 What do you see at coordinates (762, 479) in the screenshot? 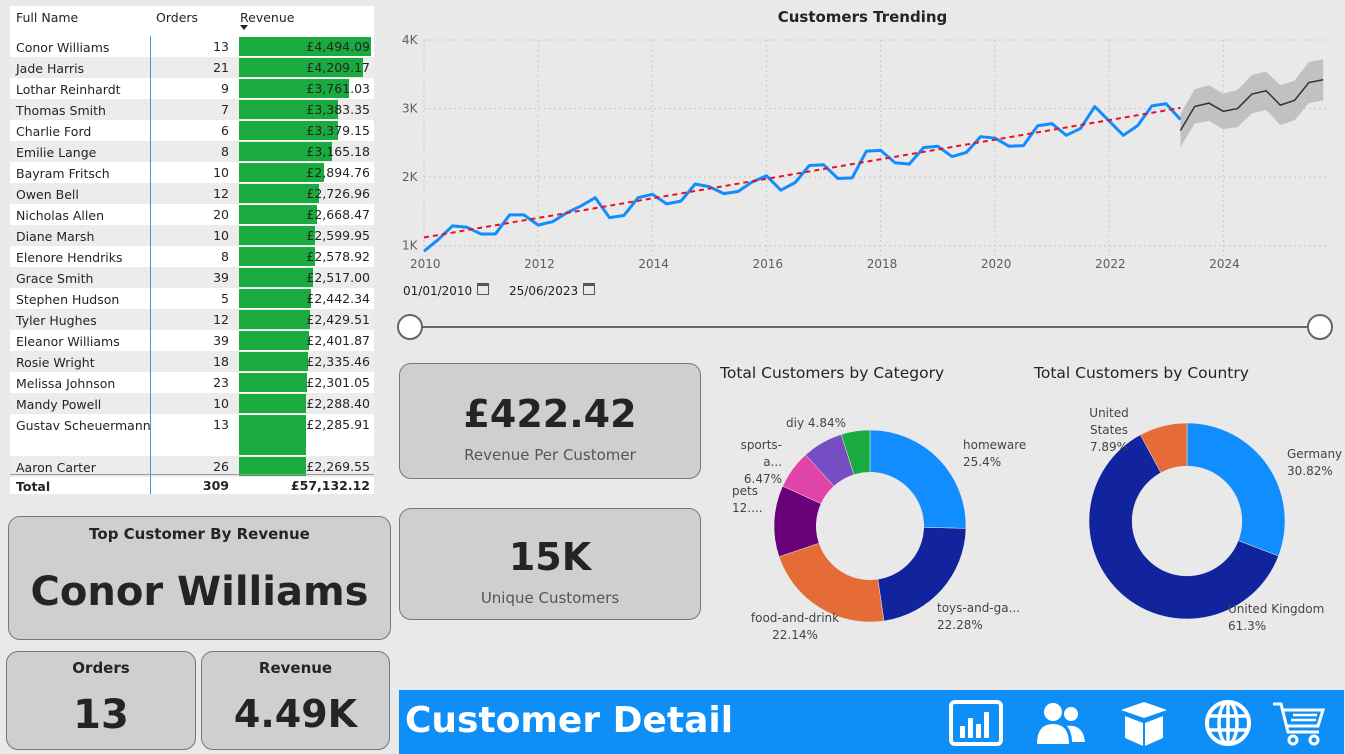
I see `label-sports-pct: 6.47%` at bounding box center [762, 479].